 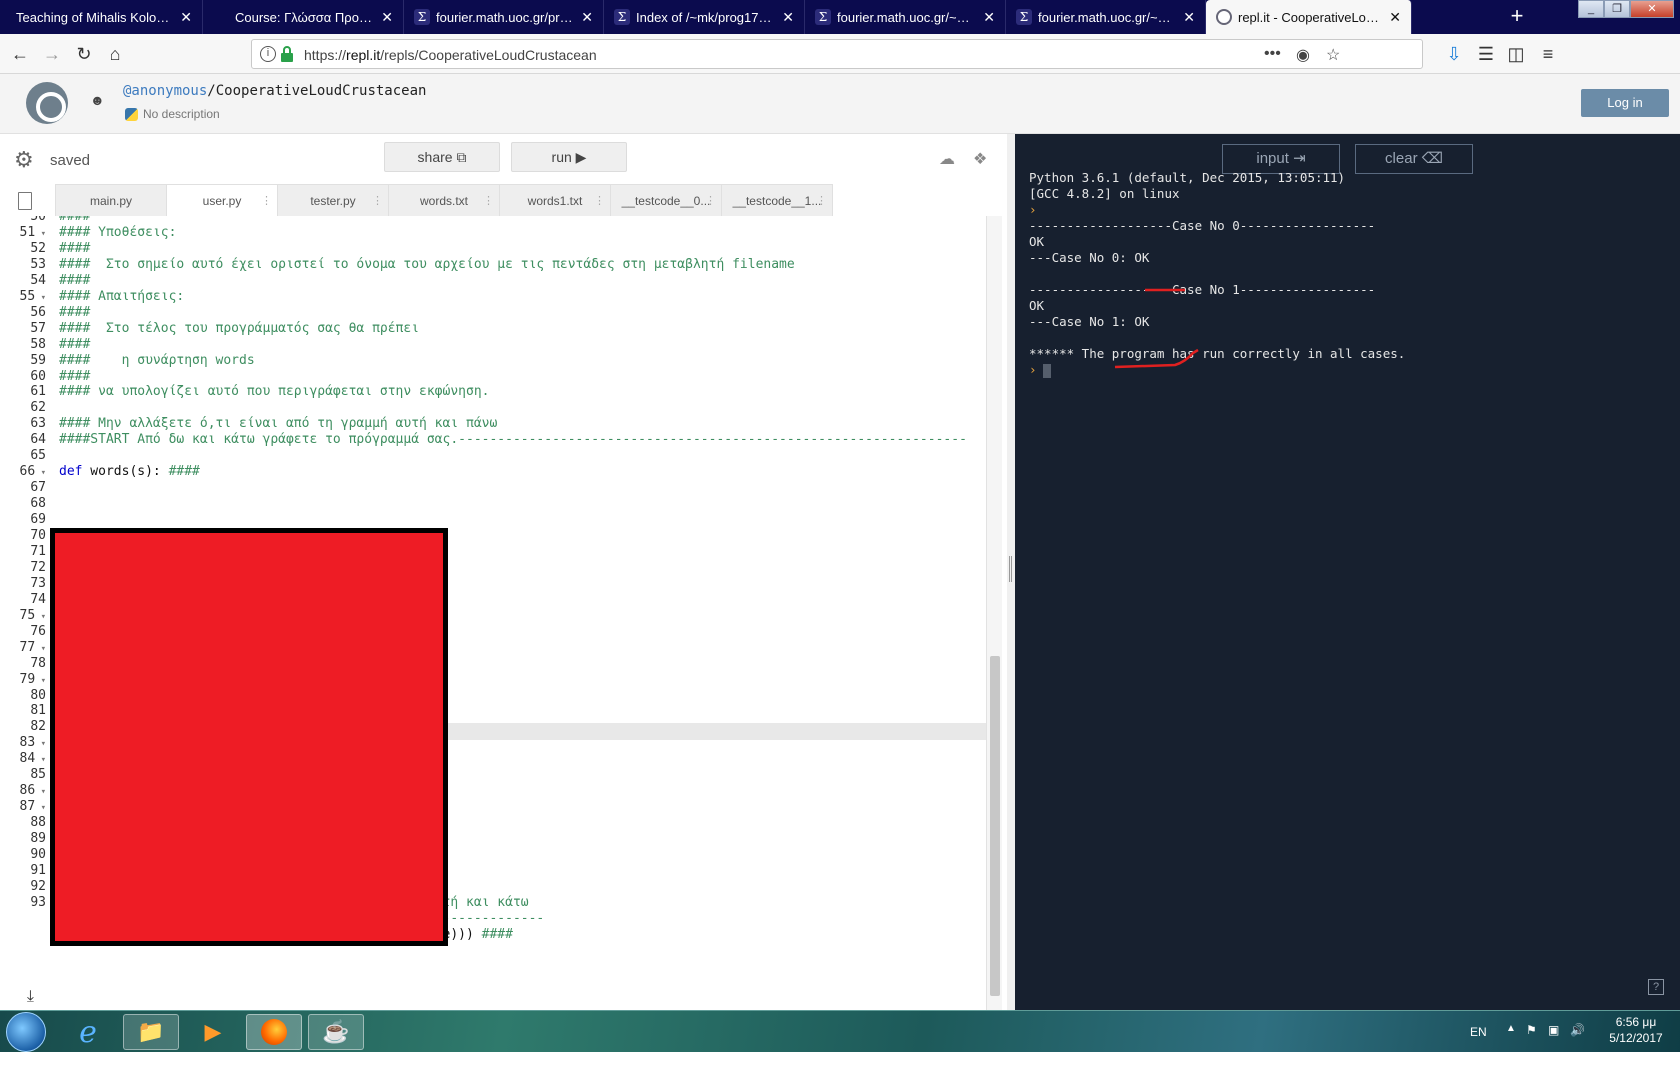 I want to click on line-number: 65, so click(x=38, y=456).